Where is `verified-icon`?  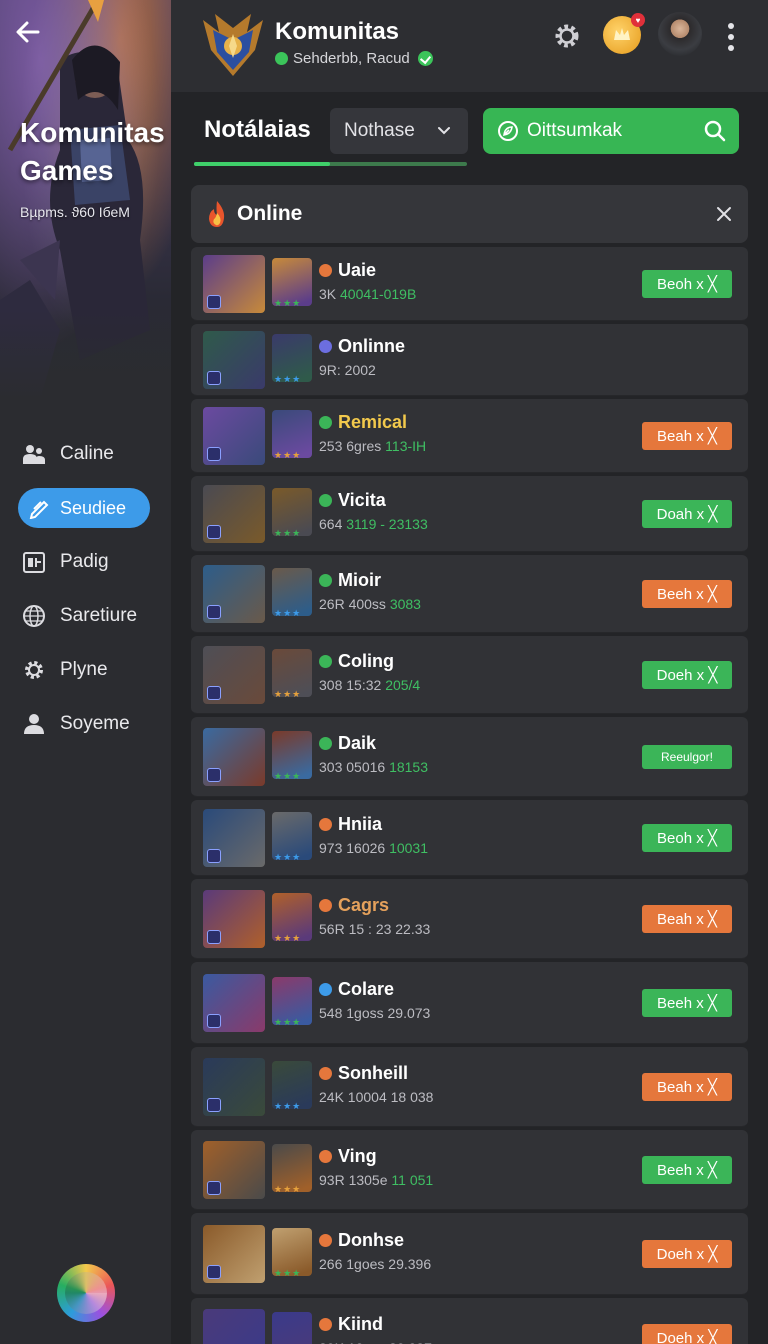 verified-icon is located at coordinates (425, 58).